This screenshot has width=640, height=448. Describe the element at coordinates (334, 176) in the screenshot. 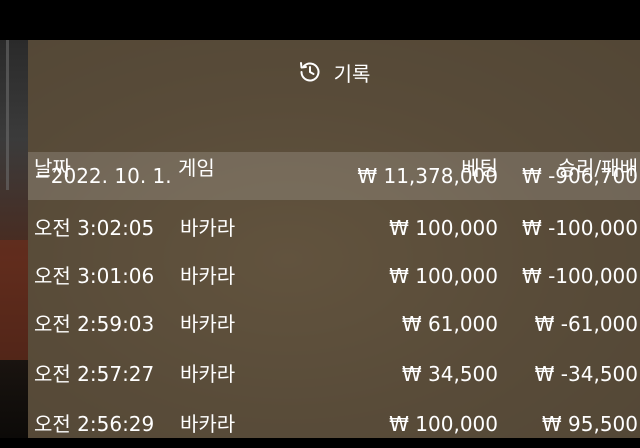

I see `date-summary-row: −2022. 10. 1. ₩ 11,378,000 ₩ -906,700` at that location.